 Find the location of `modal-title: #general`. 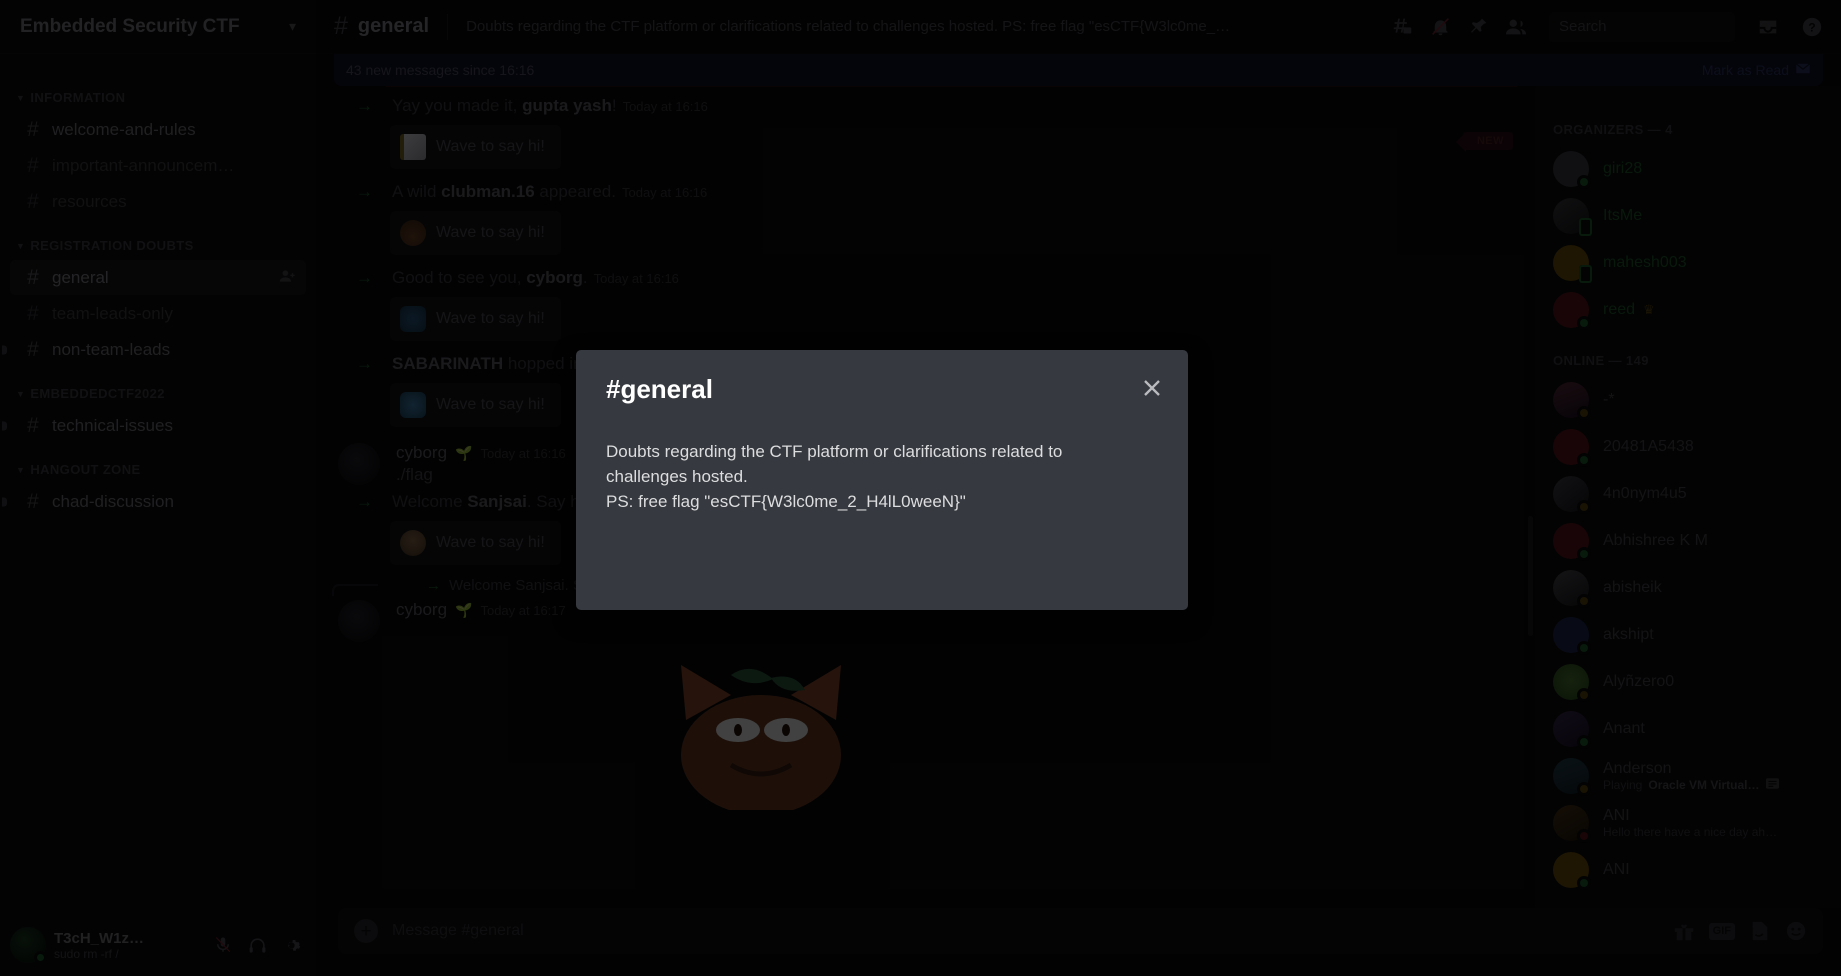

modal-title: #general is located at coordinates (659, 389).